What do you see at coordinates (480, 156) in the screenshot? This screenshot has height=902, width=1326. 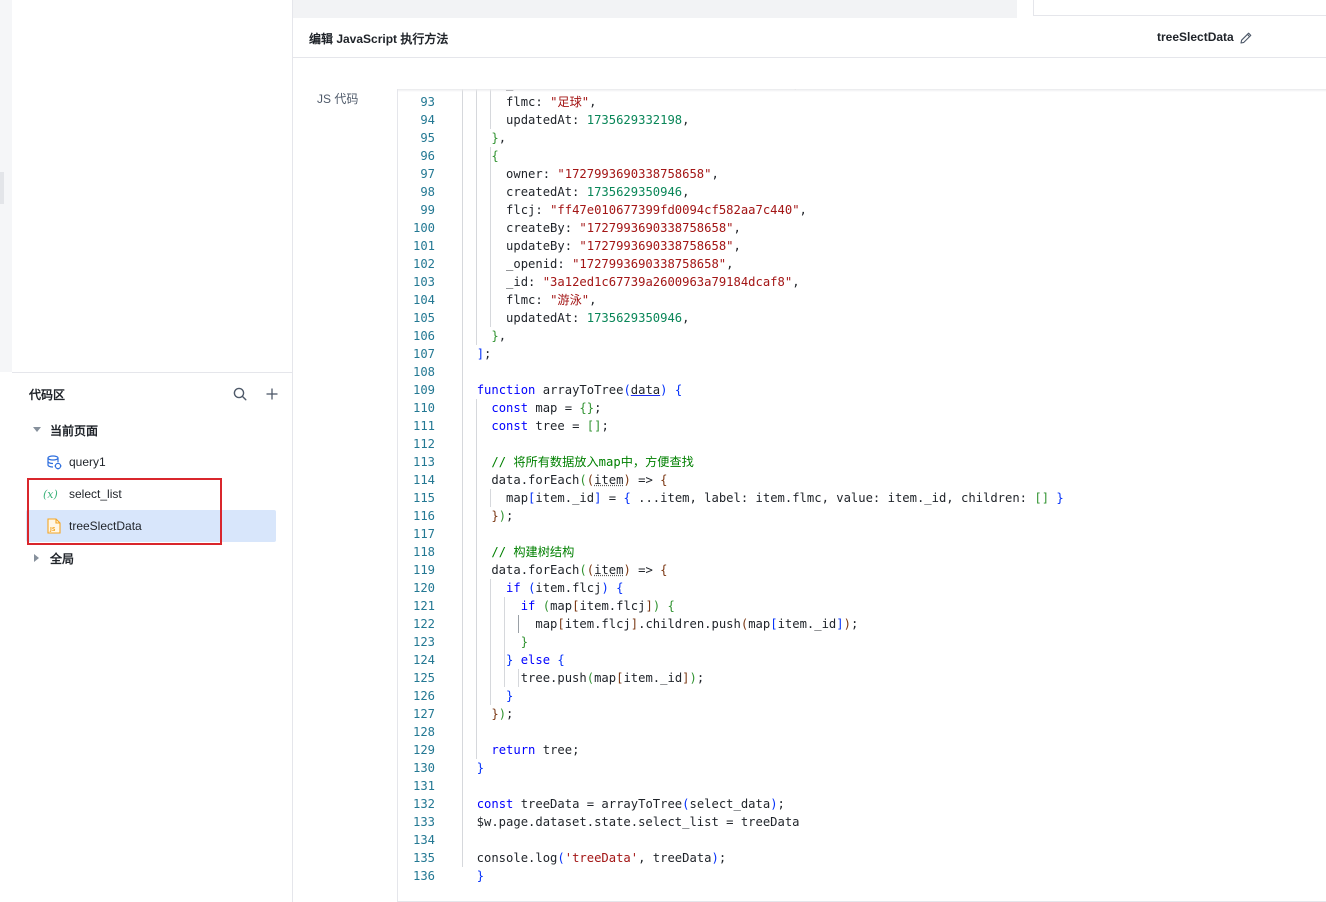 I see `code-text: {` at bounding box center [480, 156].